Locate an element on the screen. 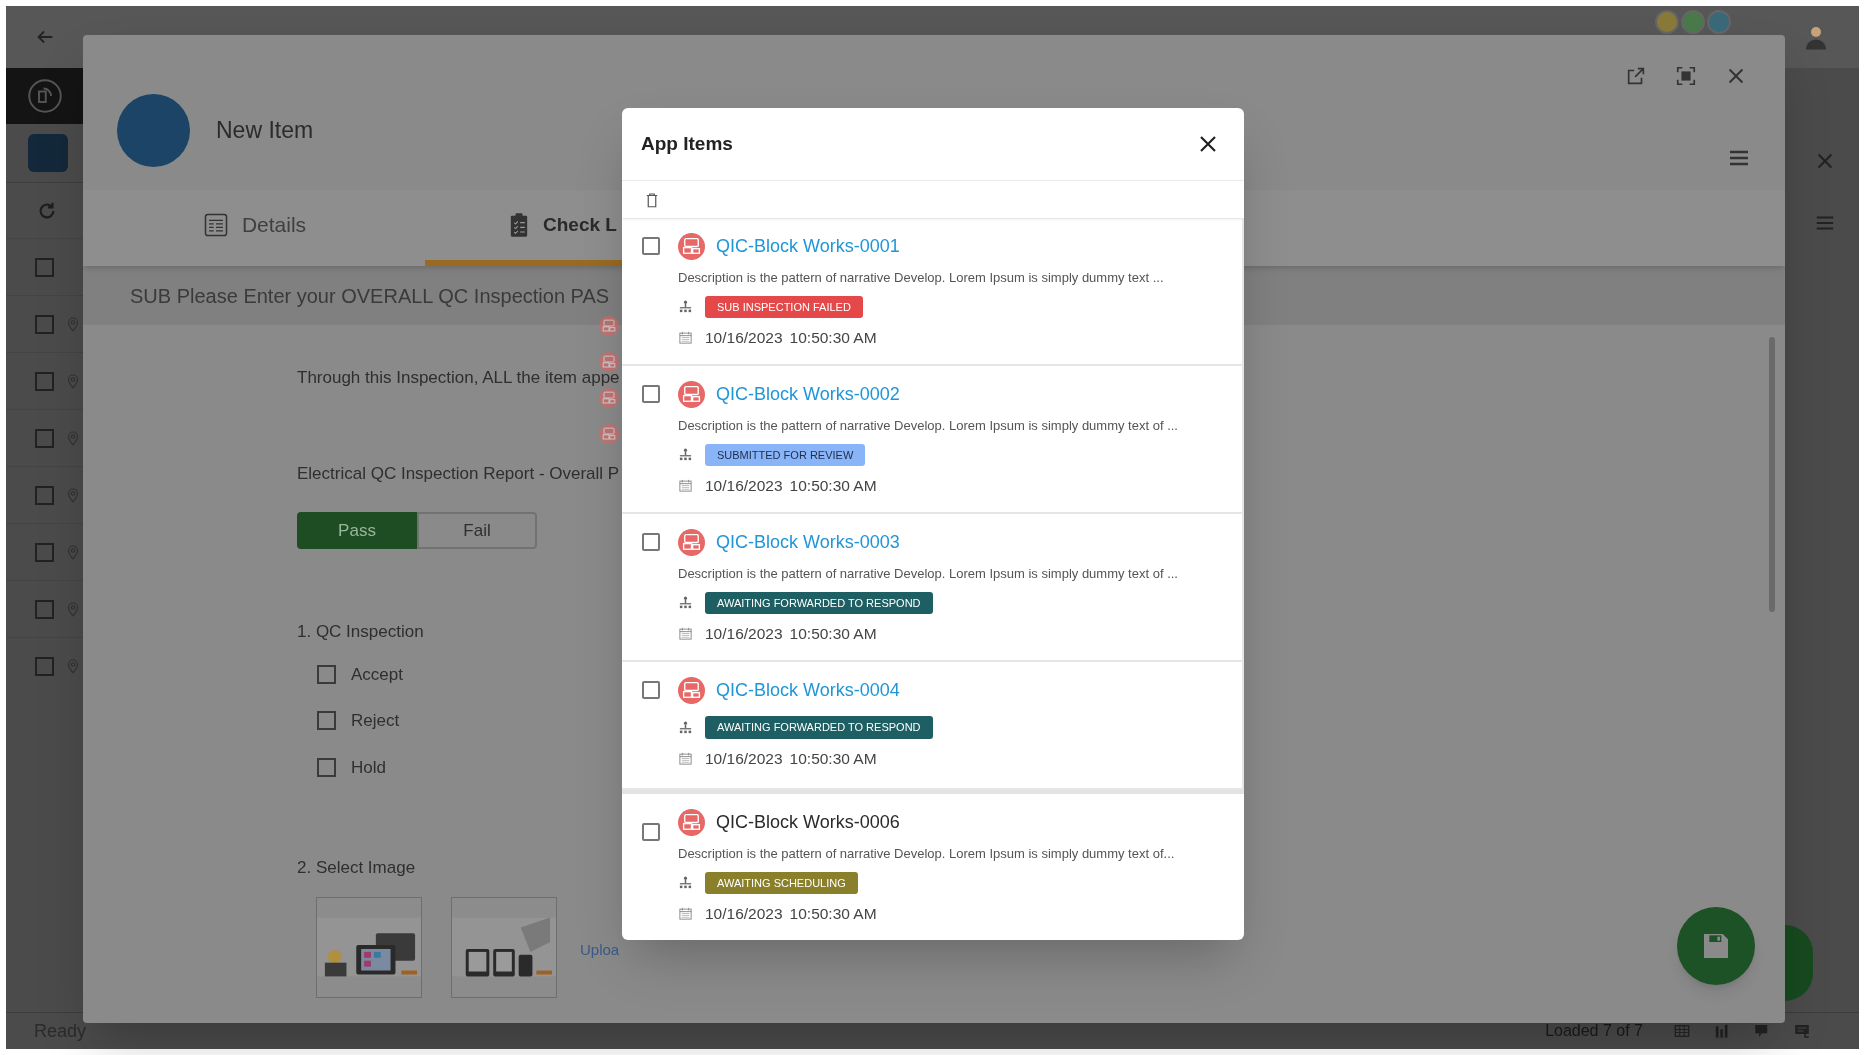 The width and height of the screenshot is (1865, 1055). section-header: SUB Please Enter your OVERALL QC Inspection PAS is located at coordinates (370, 296).